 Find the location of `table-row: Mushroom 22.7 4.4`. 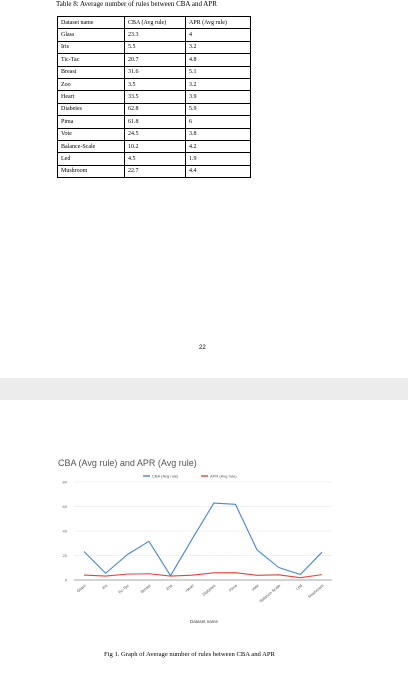

table-row: Mushroom 22.7 4.4 is located at coordinates (154, 171).